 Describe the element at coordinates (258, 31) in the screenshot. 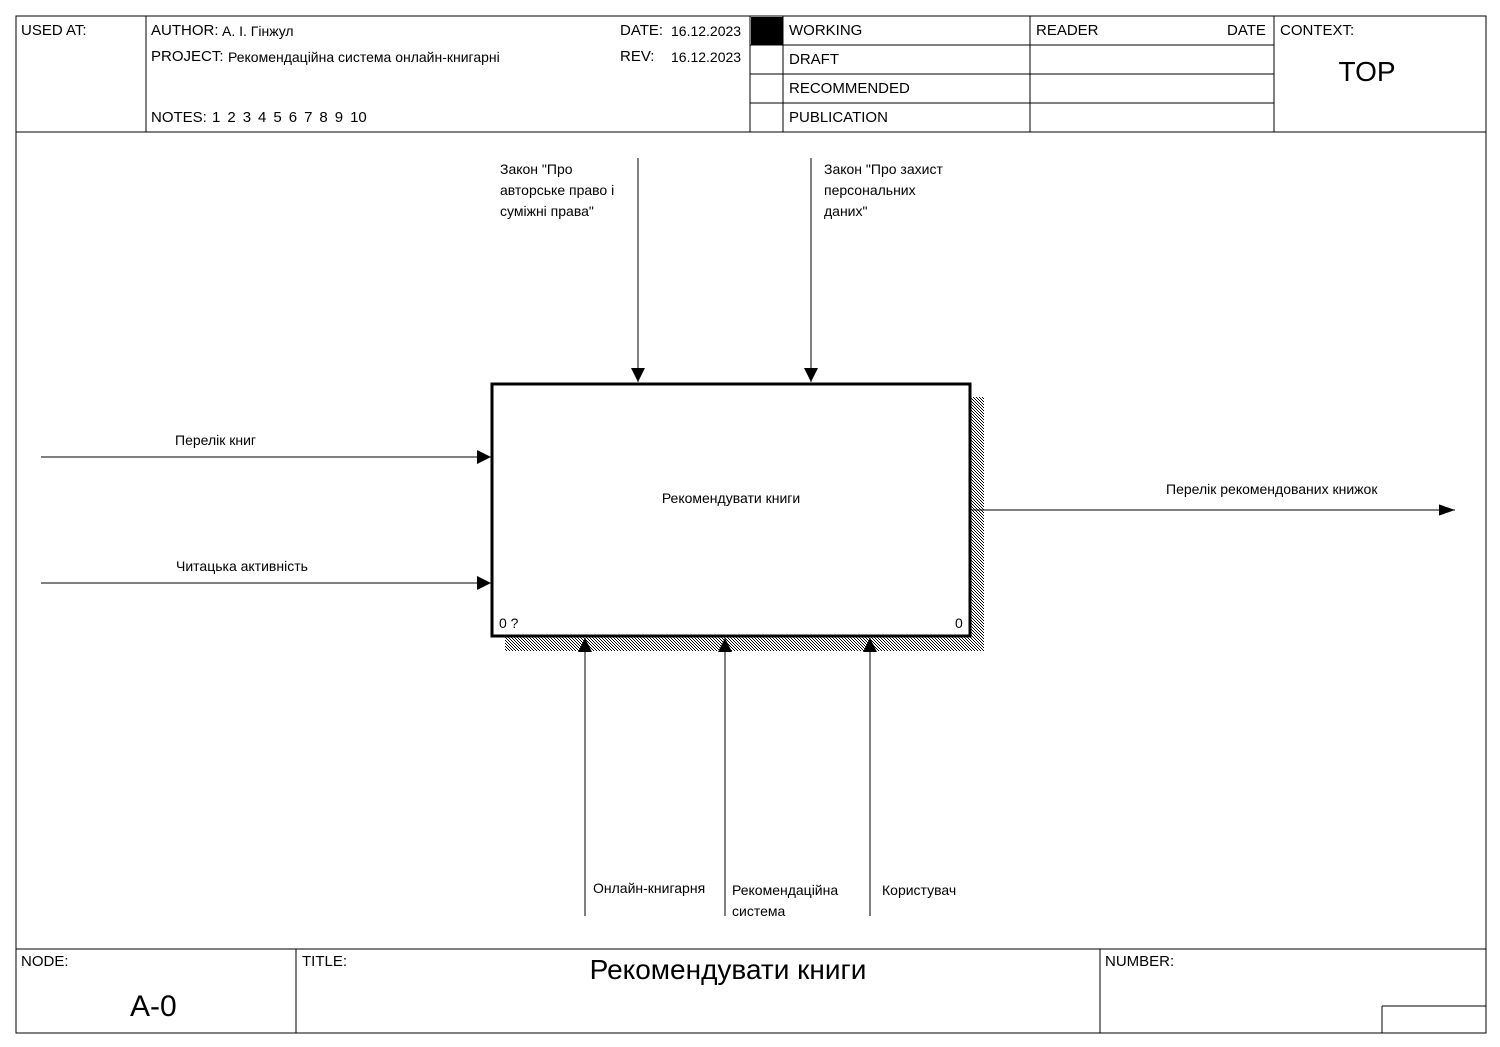

I see `author-value: А. І. Гінжул` at that location.